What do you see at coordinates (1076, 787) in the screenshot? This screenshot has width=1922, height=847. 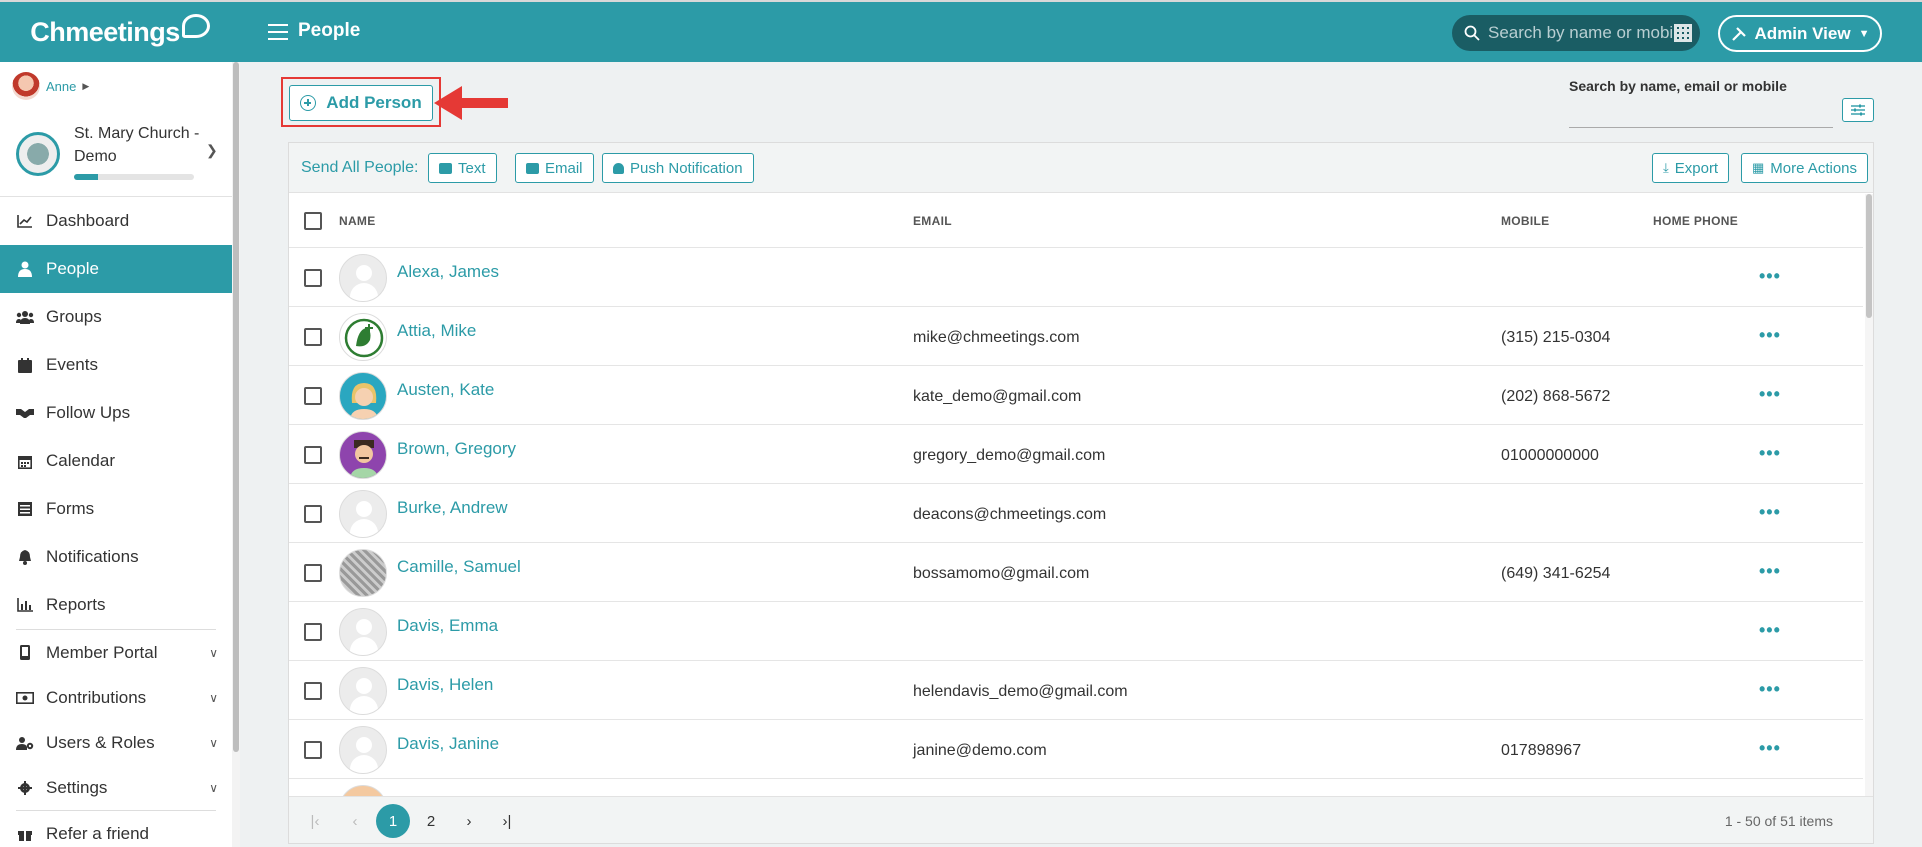 I see `table-row-partial` at bounding box center [1076, 787].